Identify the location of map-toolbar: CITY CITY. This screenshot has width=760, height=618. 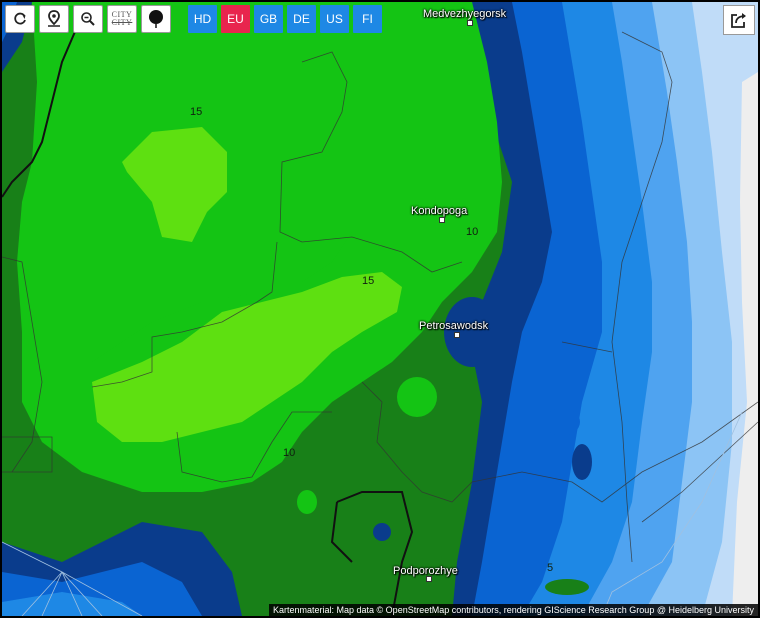
(88, 19).